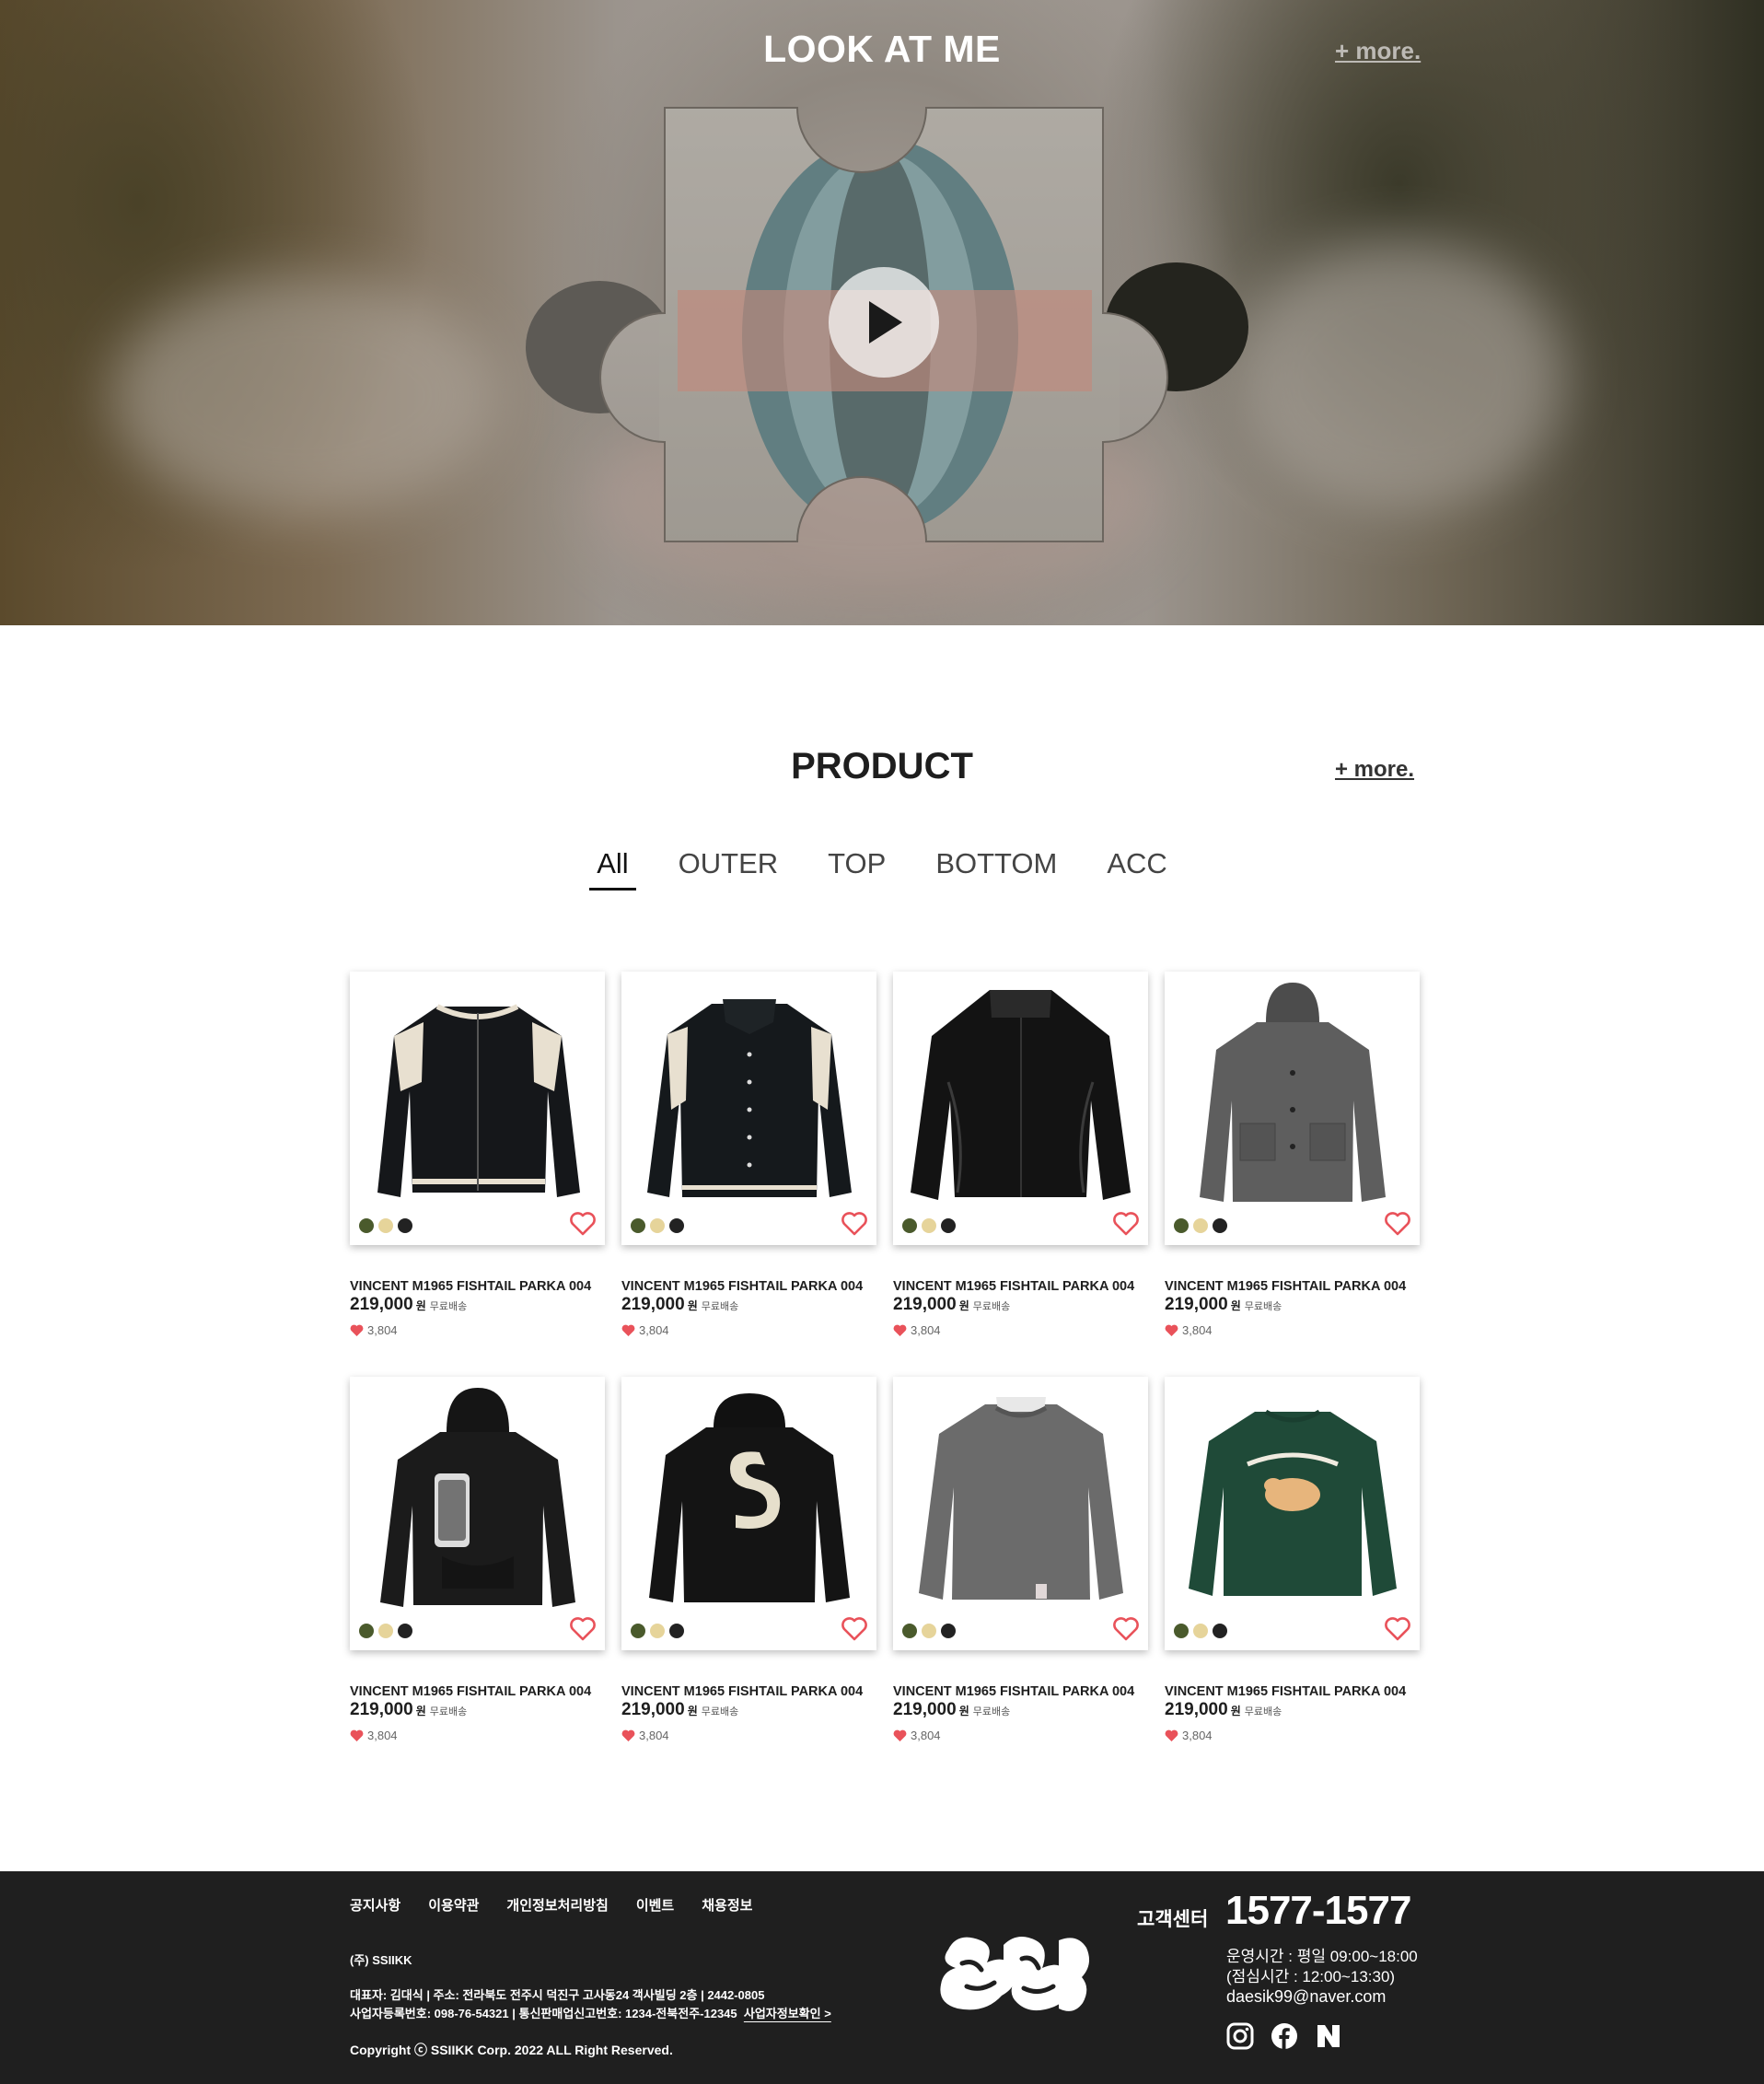 Image resolution: width=1764 pixels, height=2084 pixels. I want to click on brand-logo, so click(1012, 1977).